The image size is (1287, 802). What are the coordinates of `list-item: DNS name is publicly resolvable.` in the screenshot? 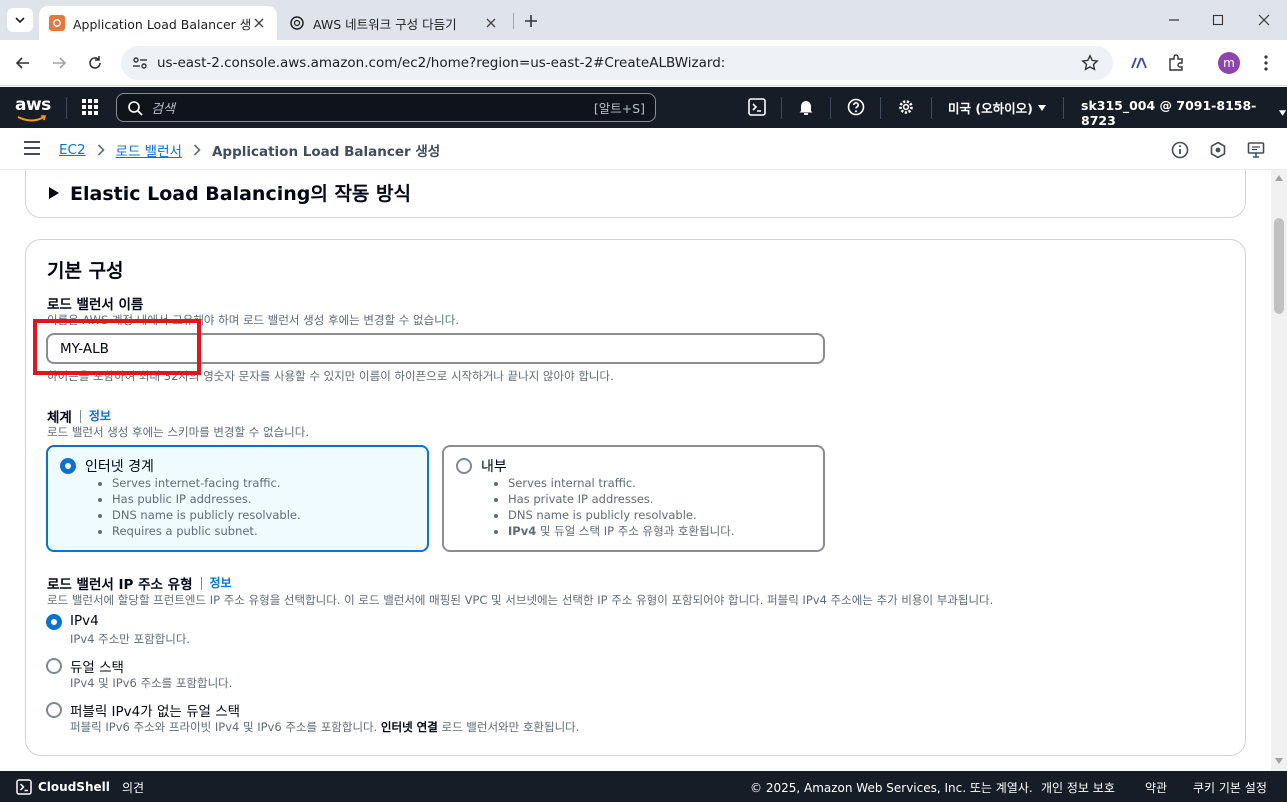 It's located at (206, 515).